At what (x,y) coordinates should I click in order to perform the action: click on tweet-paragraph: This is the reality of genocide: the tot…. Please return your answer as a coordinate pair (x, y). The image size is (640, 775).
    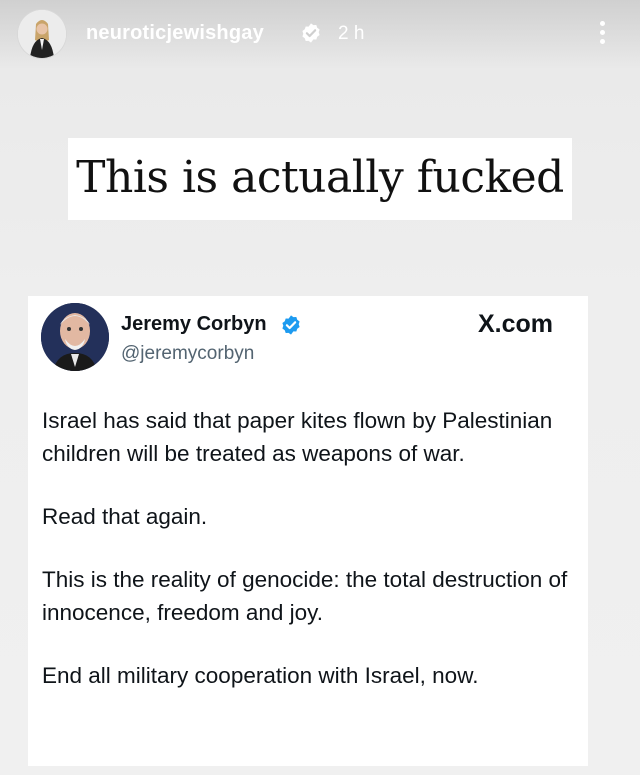
    Looking at the image, I should click on (305, 596).